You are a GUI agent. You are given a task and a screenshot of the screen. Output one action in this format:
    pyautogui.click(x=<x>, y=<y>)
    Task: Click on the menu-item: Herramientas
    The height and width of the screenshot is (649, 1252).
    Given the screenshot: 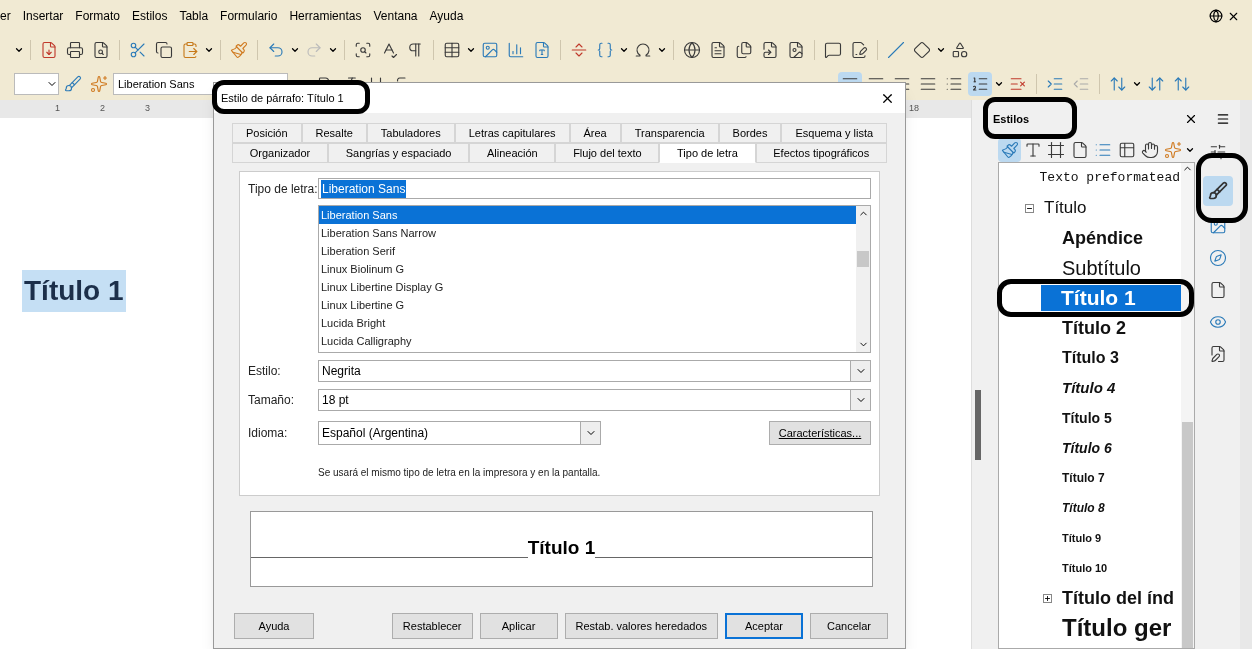 What is the action you would take?
    pyautogui.click(x=325, y=16)
    